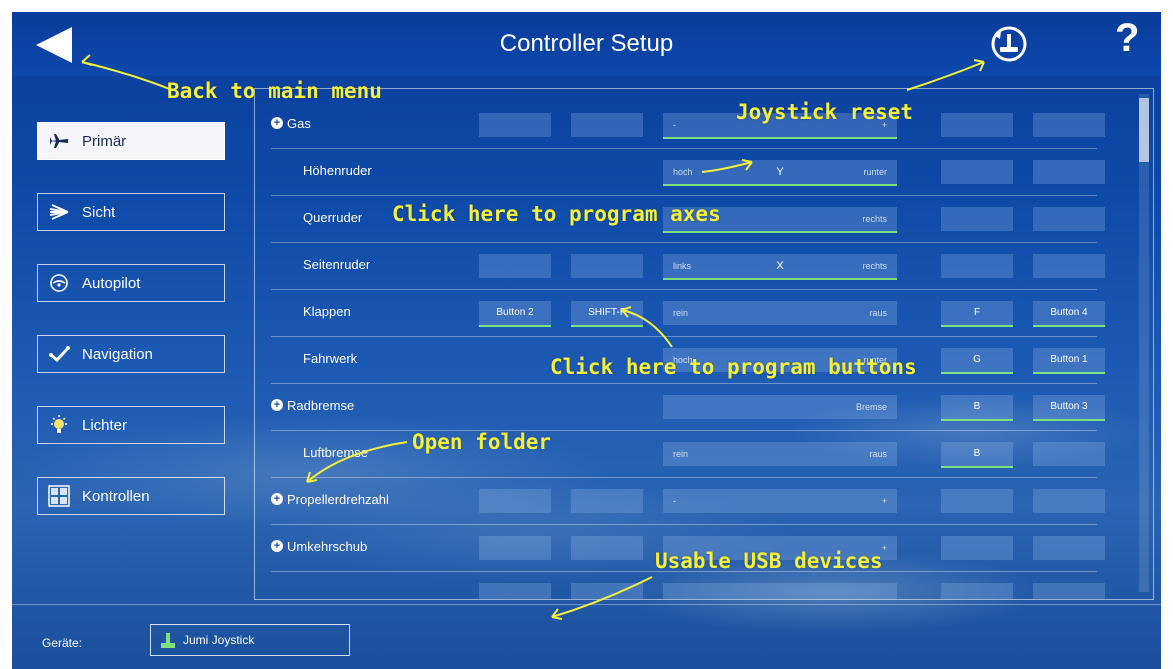 The image size is (1173, 669). Describe the element at coordinates (482, 442) in the screenshot. I see `annotation-folder: Open folder` at that location.